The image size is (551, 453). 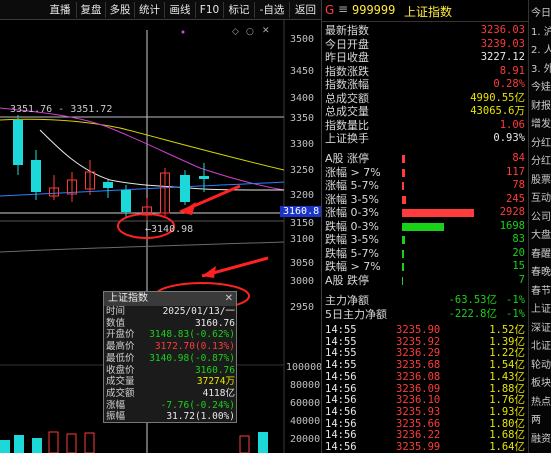 I want to click on toolbar-button-multi: 多股, so click(x=120, y=10).